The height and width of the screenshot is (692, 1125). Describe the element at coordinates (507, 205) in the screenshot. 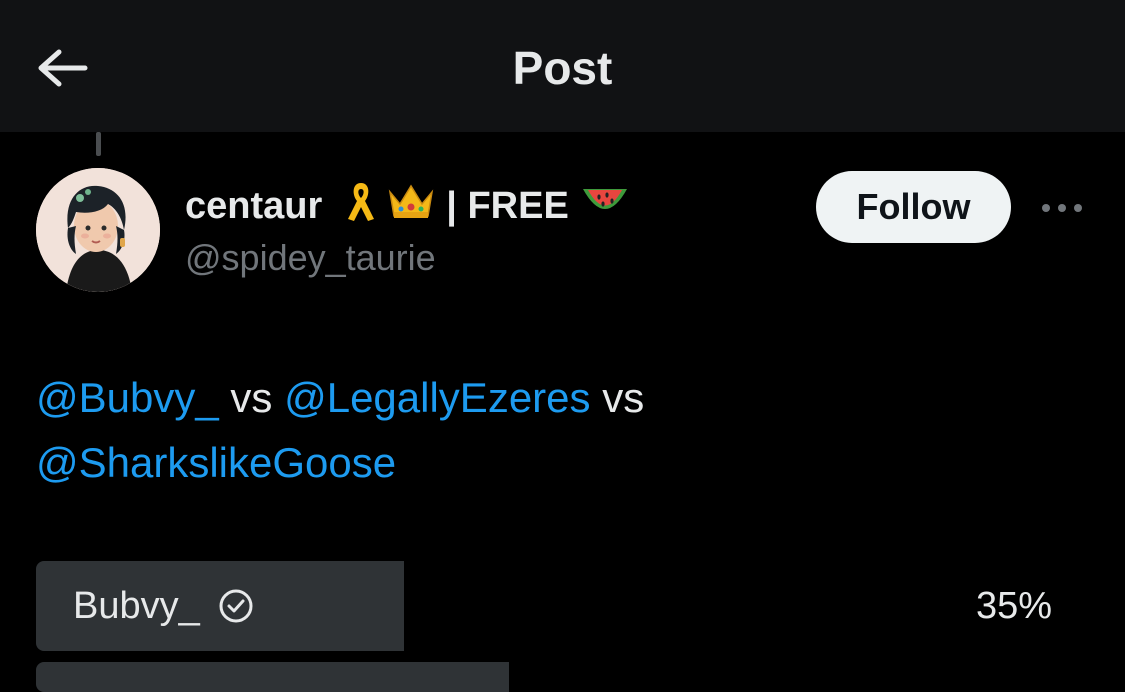

I see `display-name-suffix: | FREE` at that location.